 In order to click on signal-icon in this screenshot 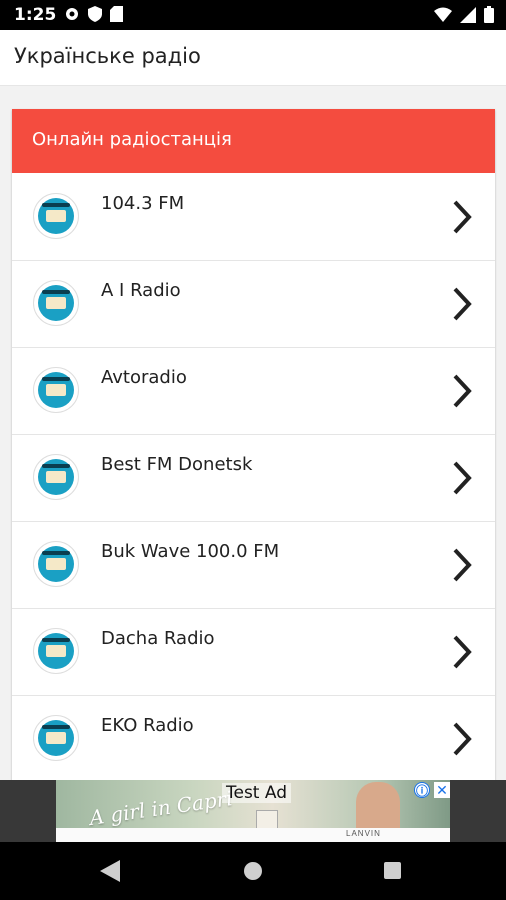, I will do `click(468, 14)`.